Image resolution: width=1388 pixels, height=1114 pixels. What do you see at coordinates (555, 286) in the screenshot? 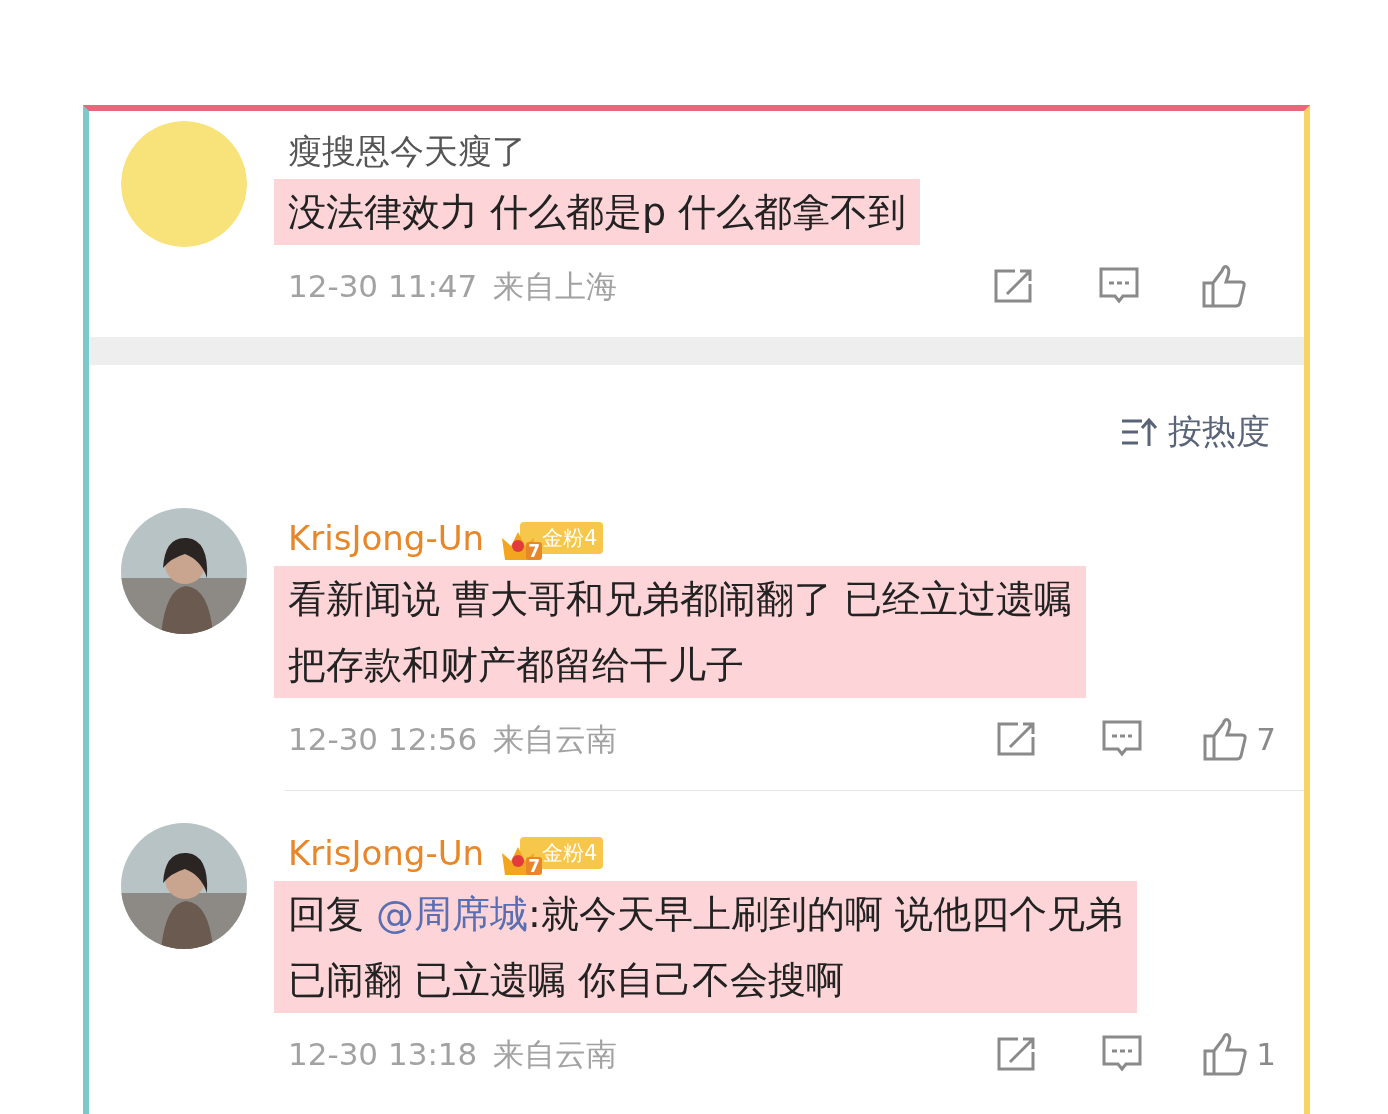
I see `comment-location: 来自上海` at bounding box center [555, 286].